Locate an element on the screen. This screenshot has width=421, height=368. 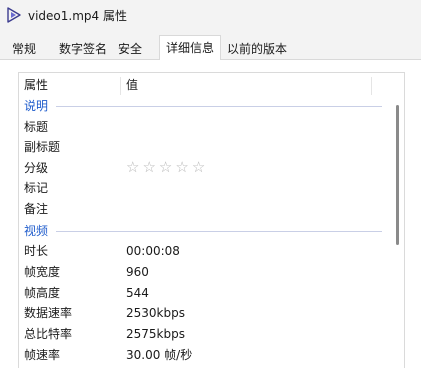
property-row-frame-width: 帧宽度 960 is located at coordinates (199, 272).